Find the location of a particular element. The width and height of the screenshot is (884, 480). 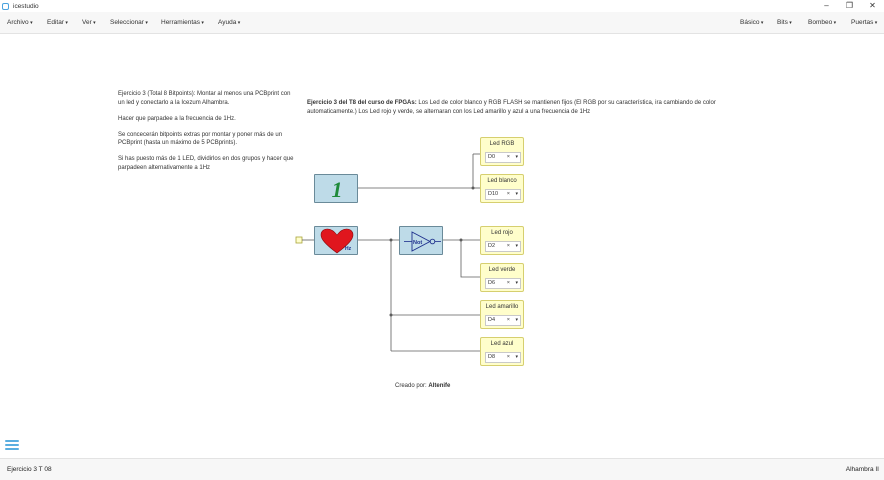

not-gate-block: Not is located at coordinates (421, 240).